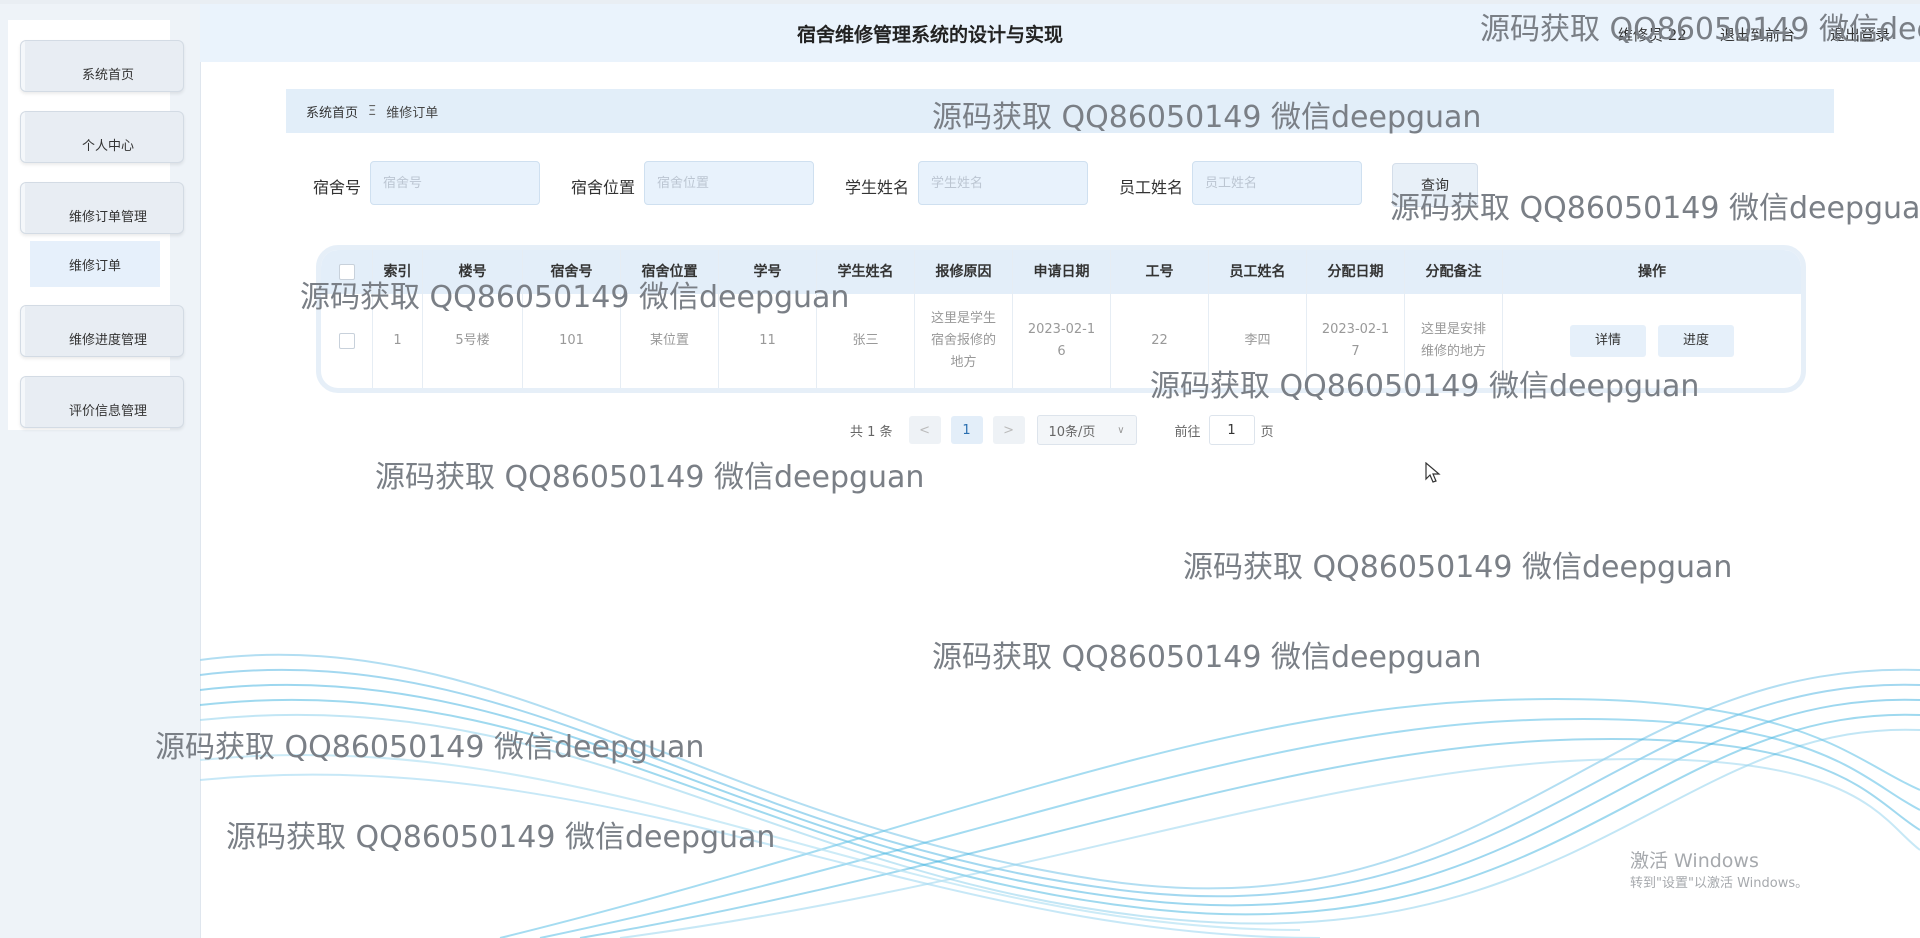 The image size is (1920, 938). Describe the element at coordinates (107, 75) in the screenshot. I see `sidebar-item-label: 系统首页` at that location.